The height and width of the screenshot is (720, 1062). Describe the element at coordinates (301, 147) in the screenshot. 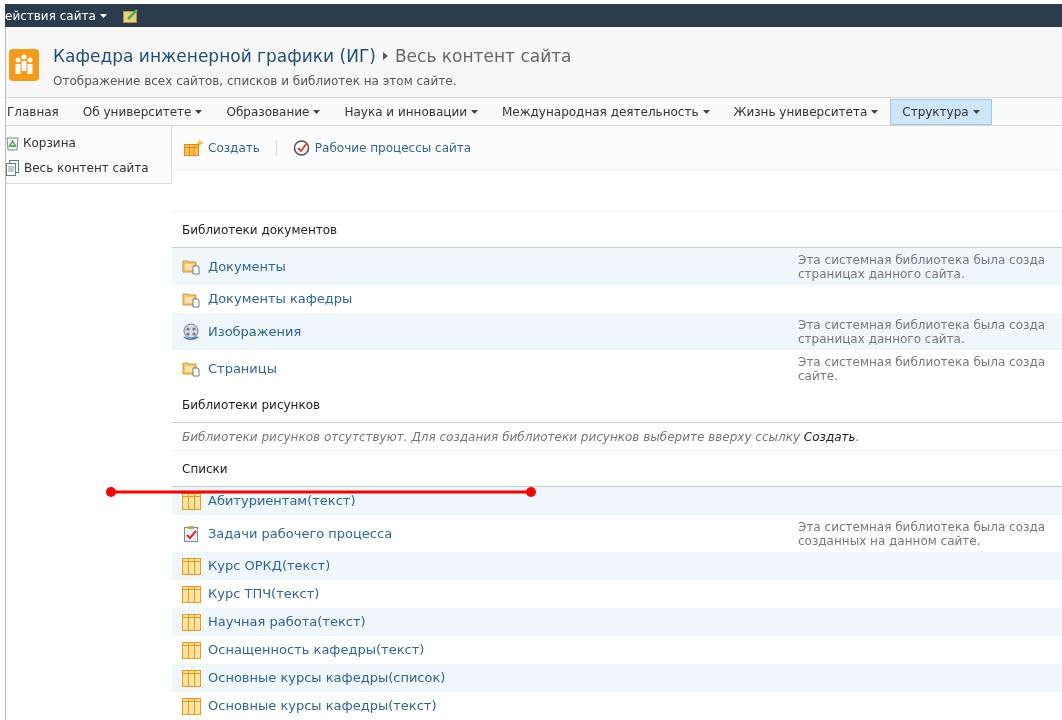

I see `check-circle-icon` at that location.